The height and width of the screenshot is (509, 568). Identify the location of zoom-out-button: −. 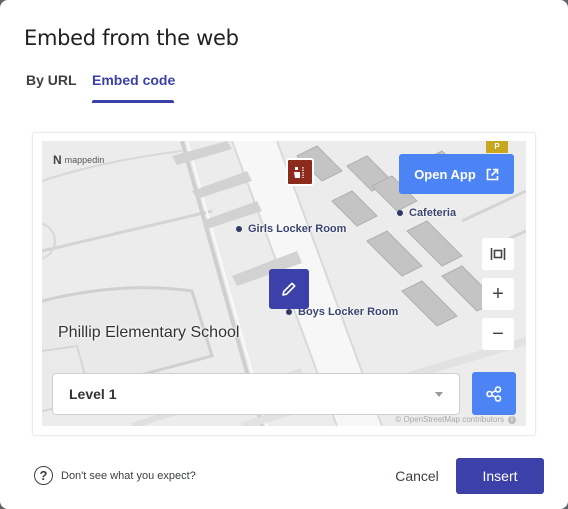
(498, 334).